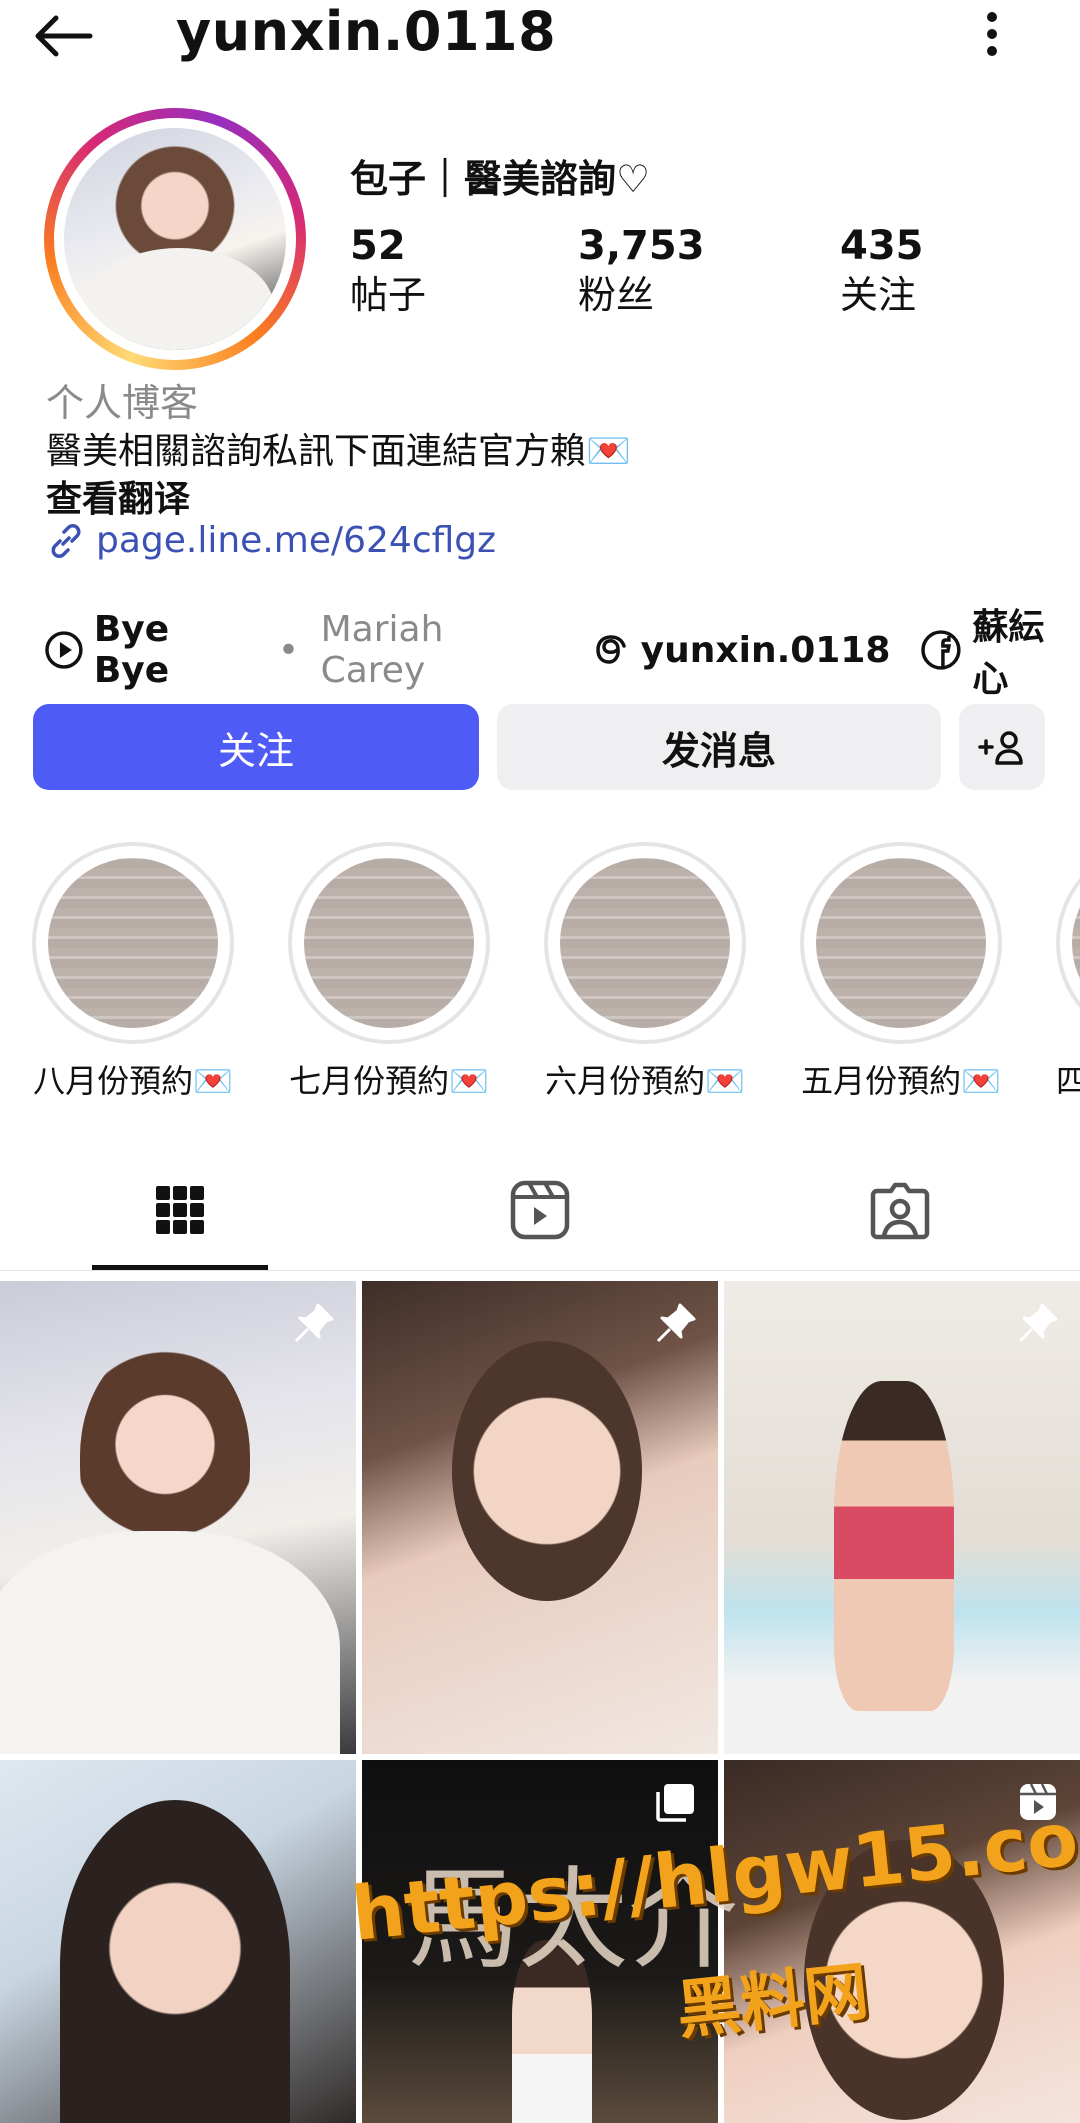  Describe the element at coordinates (64, 650) in the screenshot. I see `play-circle-icon` at that location.